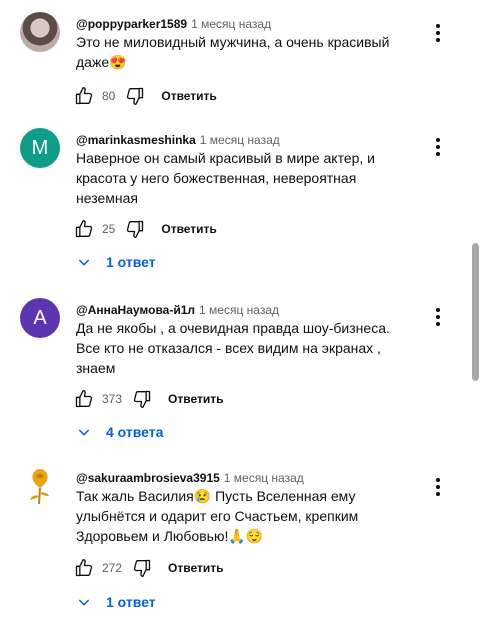 This screenshot has width=491, height=632. I want to click on comment-actions: 373 Ответить, so click(145, 399).